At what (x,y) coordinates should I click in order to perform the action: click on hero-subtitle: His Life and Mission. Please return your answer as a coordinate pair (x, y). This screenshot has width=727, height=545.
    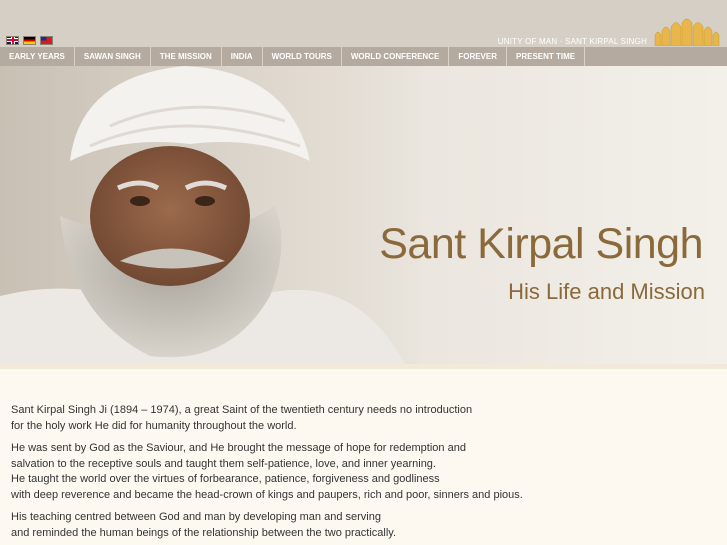
    Looking at the image, I should click on (606, 291).